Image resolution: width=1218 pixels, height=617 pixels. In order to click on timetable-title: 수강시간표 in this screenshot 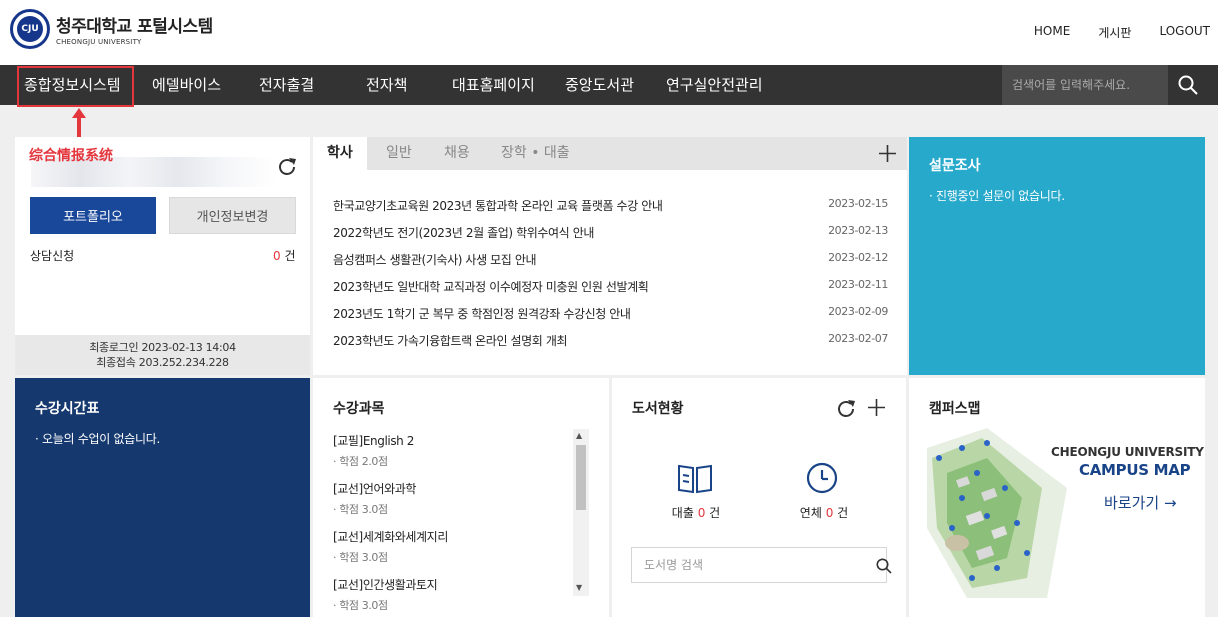, I will do `click(67, 409)`.